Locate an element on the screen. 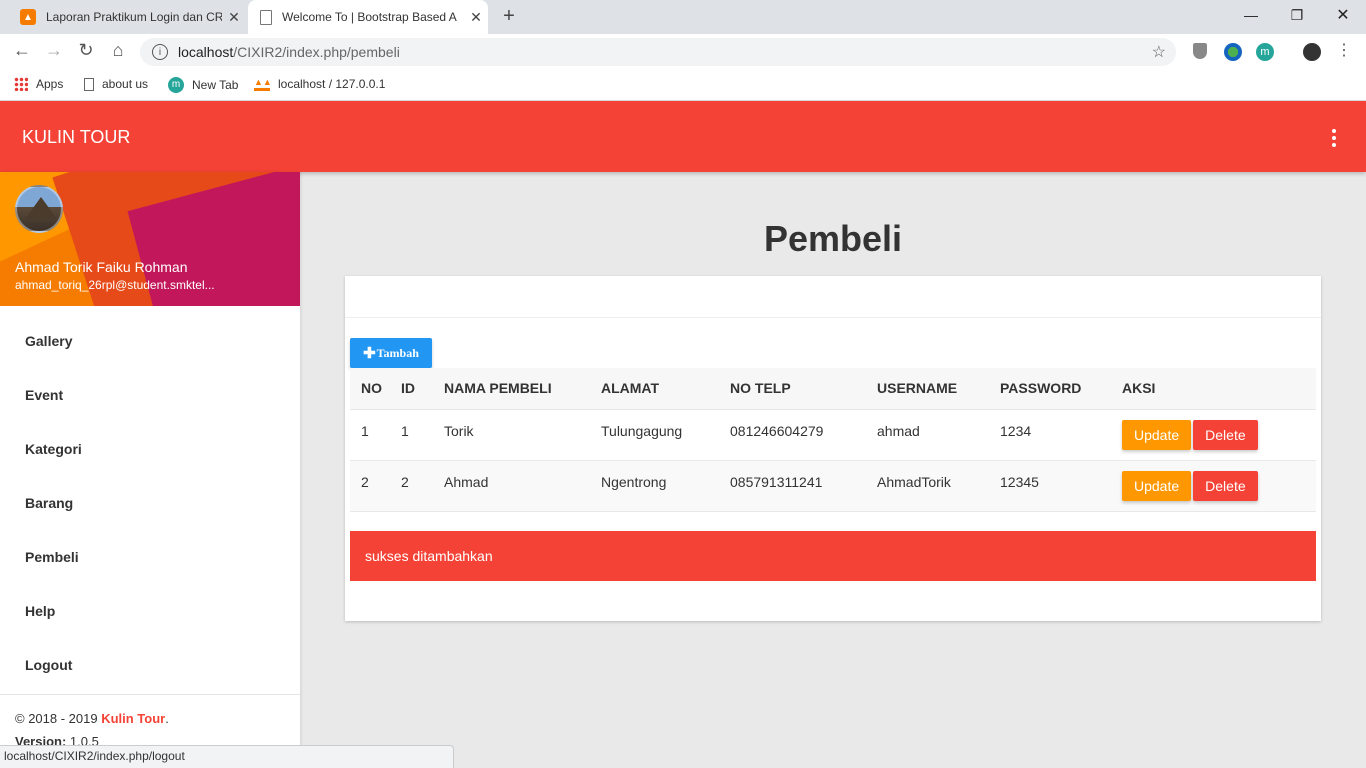 This screenshot has width=1366, height=768. user-name: Ahmad Torik Faiku Rohman is located at coordinates (101, 267).